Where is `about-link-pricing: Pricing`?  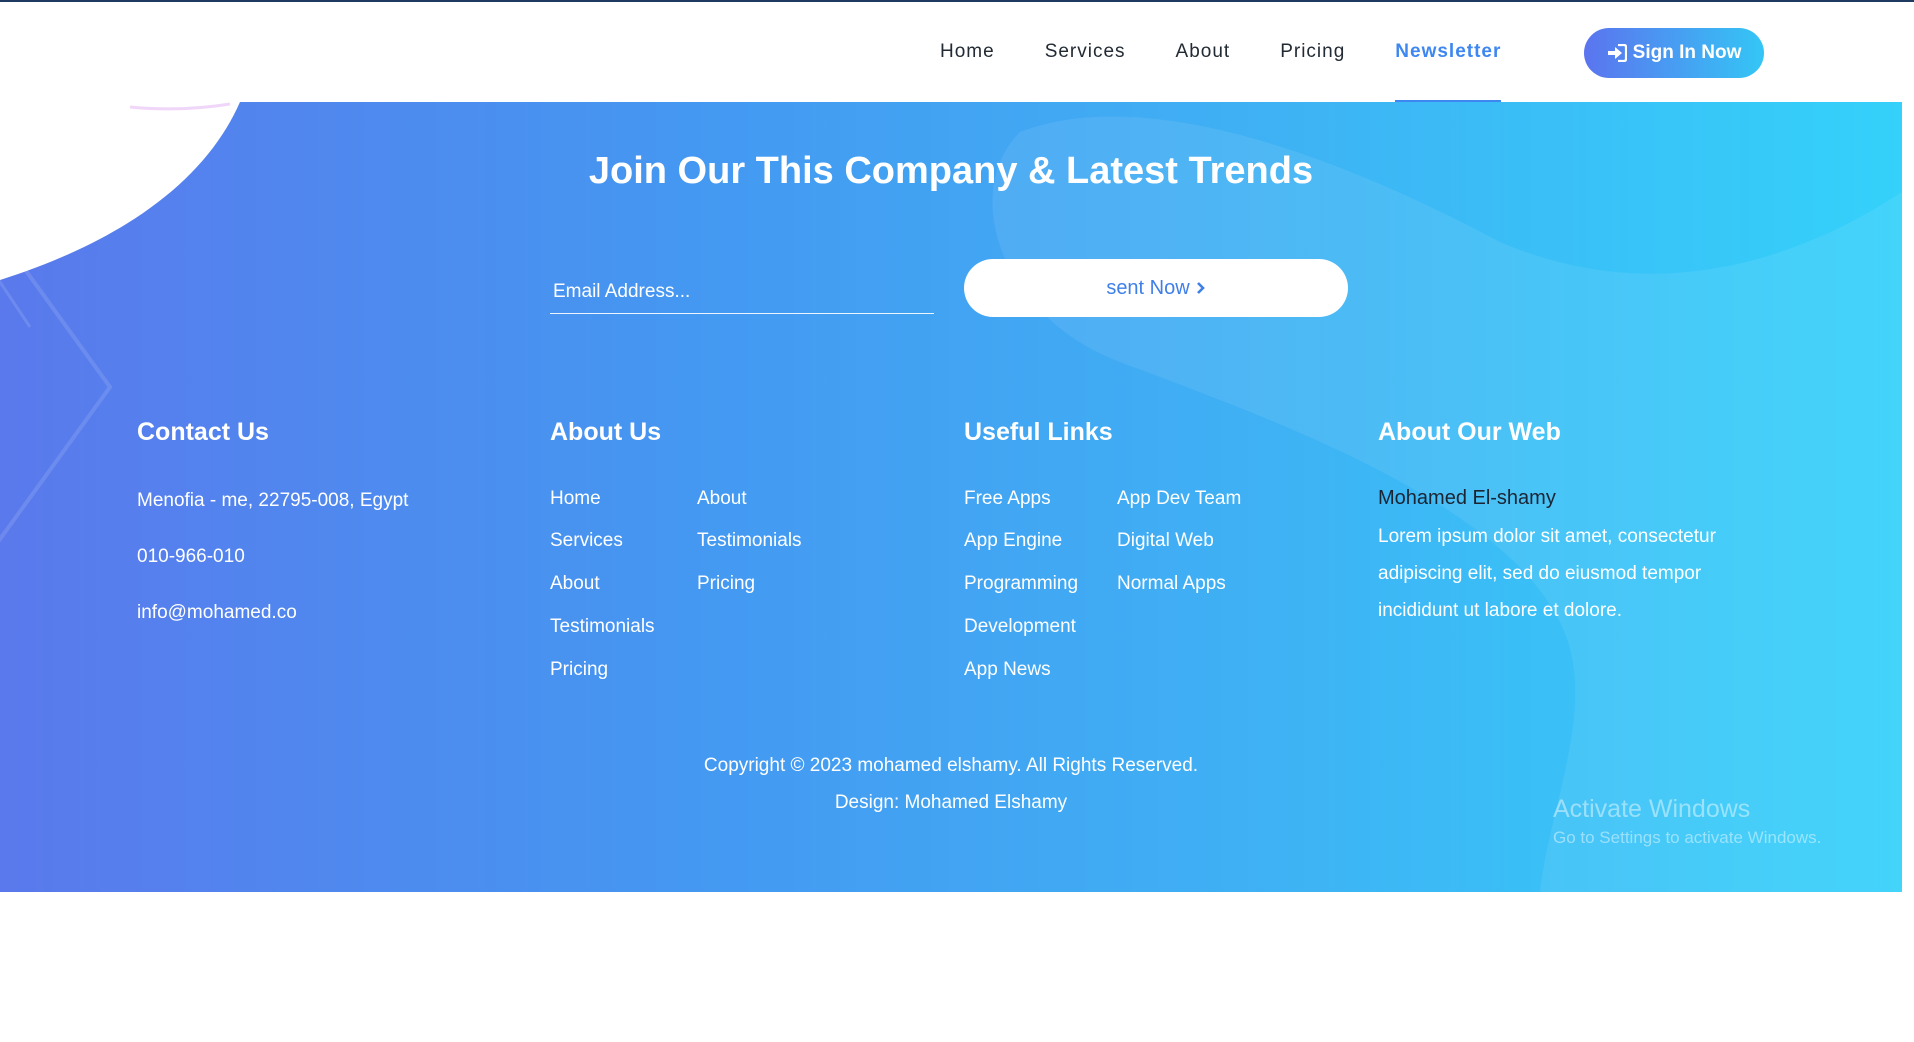 about-link-pricing: Pricing is located at coordinates (579, 670).